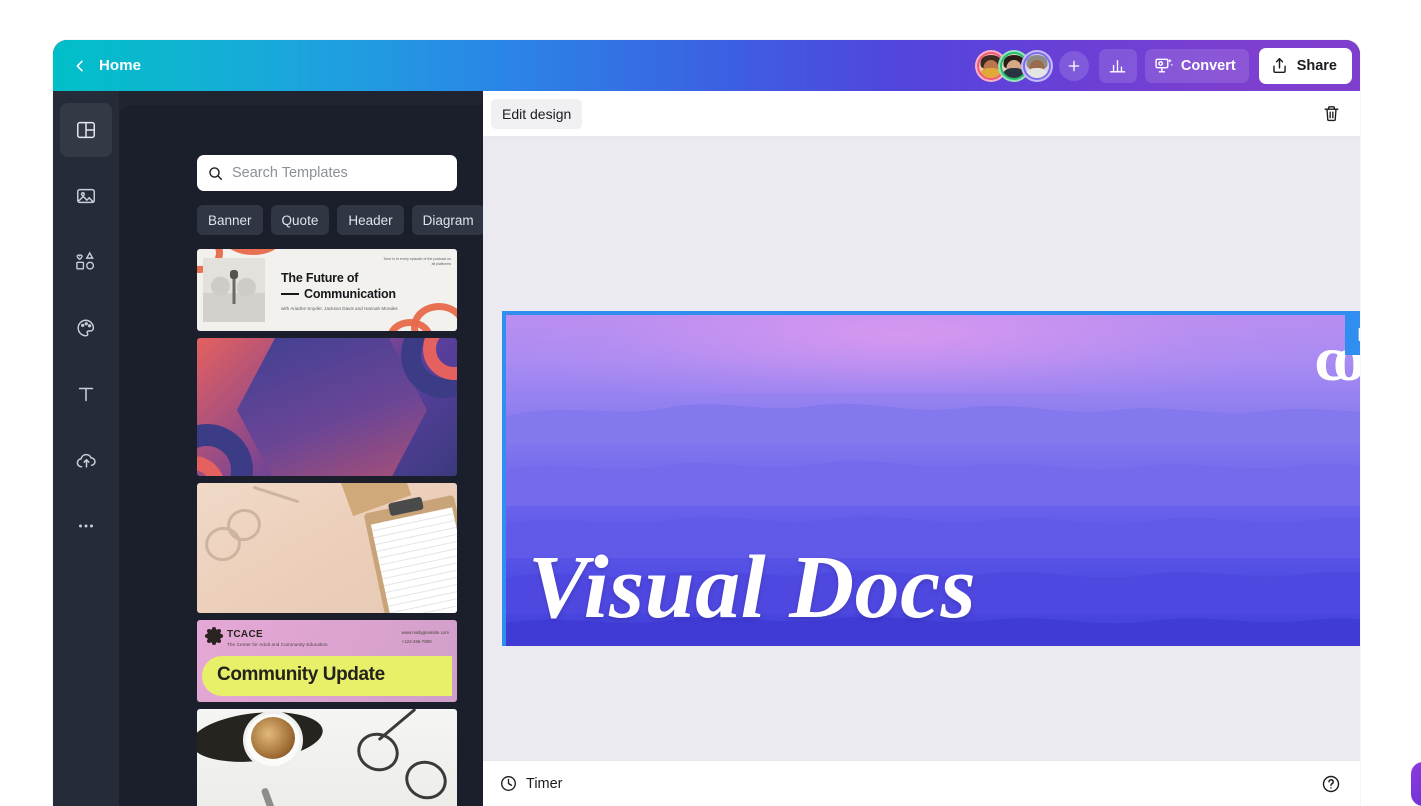 The width and height of the screenshot is (1421, 806). What do you see at coordinates (80, 66) in the screenshot?
I see `back-chevron-icon` at bounding box center [80, 66].